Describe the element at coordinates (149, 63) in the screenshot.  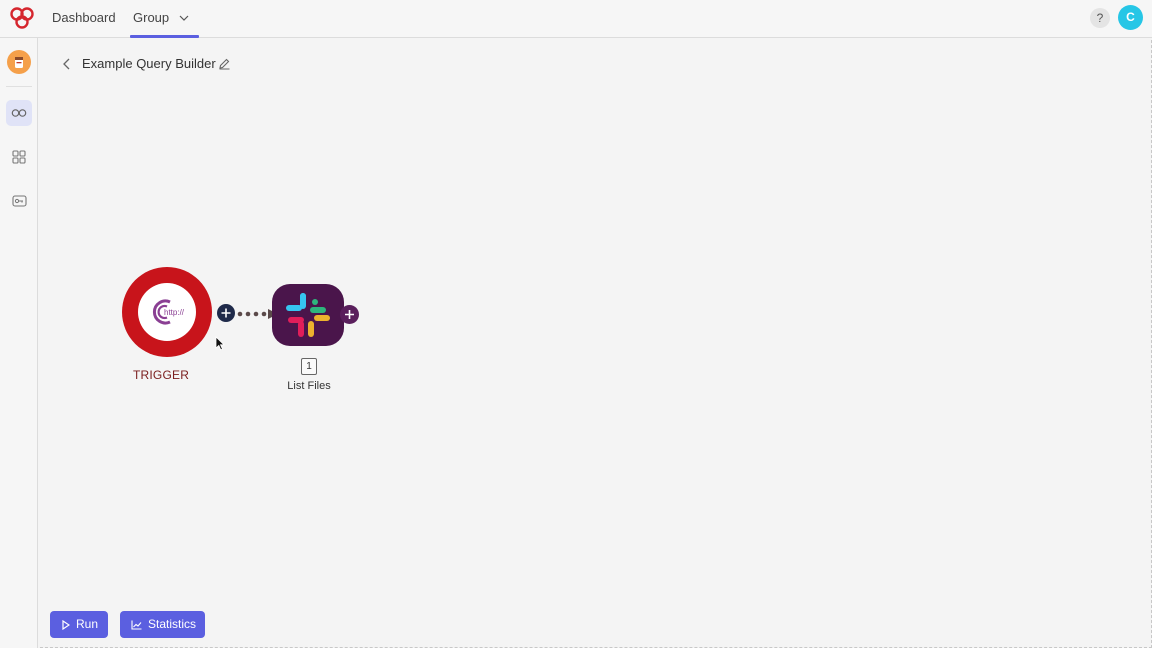
I see `scenario-title: Example Query Builder` at that location.